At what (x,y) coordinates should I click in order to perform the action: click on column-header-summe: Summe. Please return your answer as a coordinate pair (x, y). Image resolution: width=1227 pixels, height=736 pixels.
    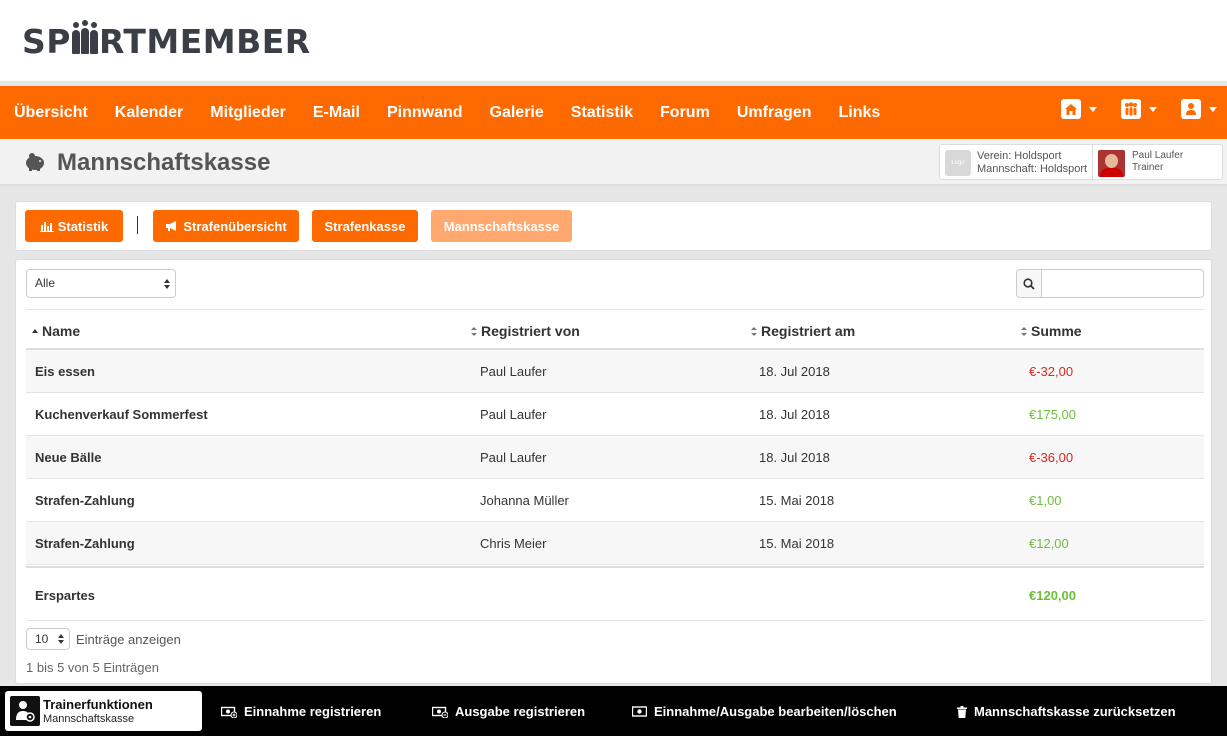
    Looking at the image, I should click on (1051, 331).